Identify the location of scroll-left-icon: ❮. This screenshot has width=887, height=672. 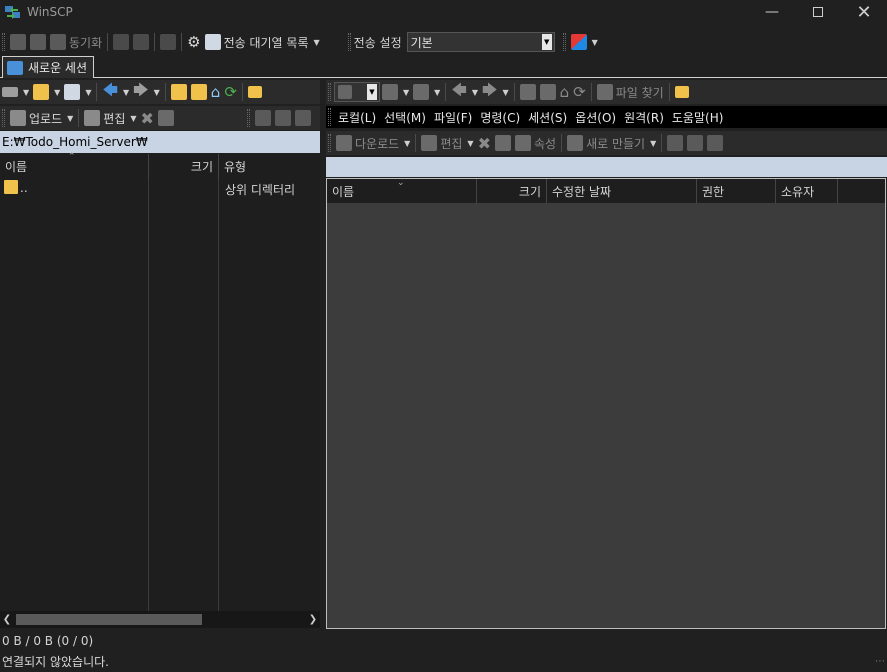
(7, 619).